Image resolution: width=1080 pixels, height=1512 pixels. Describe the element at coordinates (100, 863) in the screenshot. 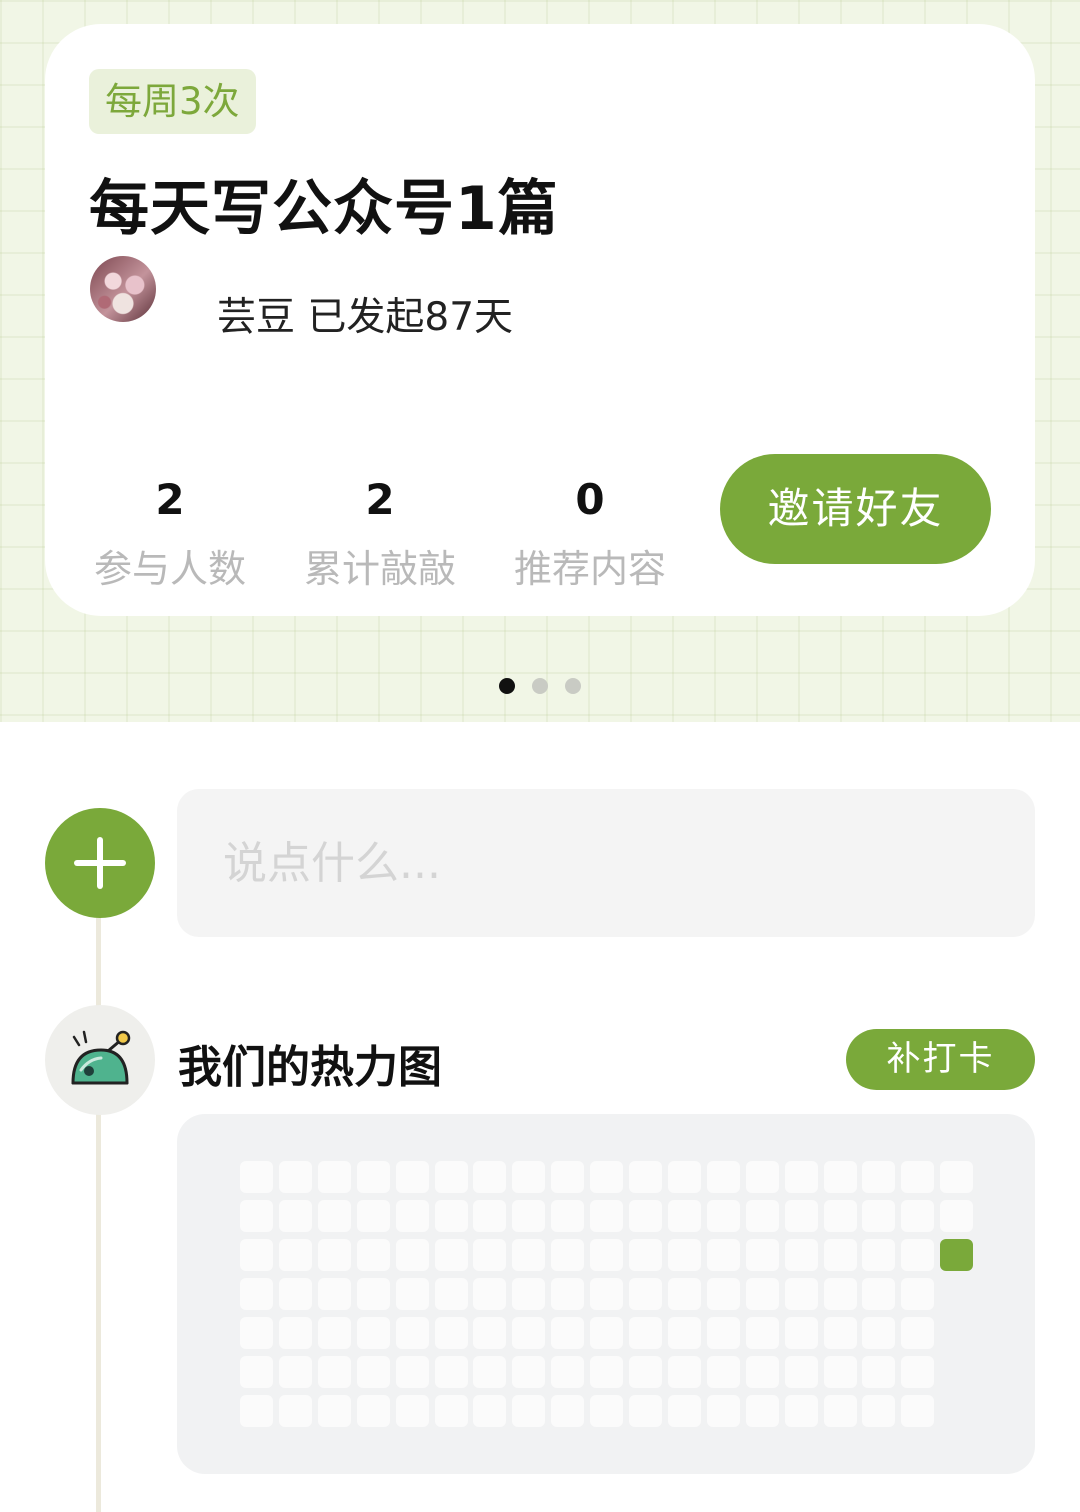

I see `add-post-button` at that location.